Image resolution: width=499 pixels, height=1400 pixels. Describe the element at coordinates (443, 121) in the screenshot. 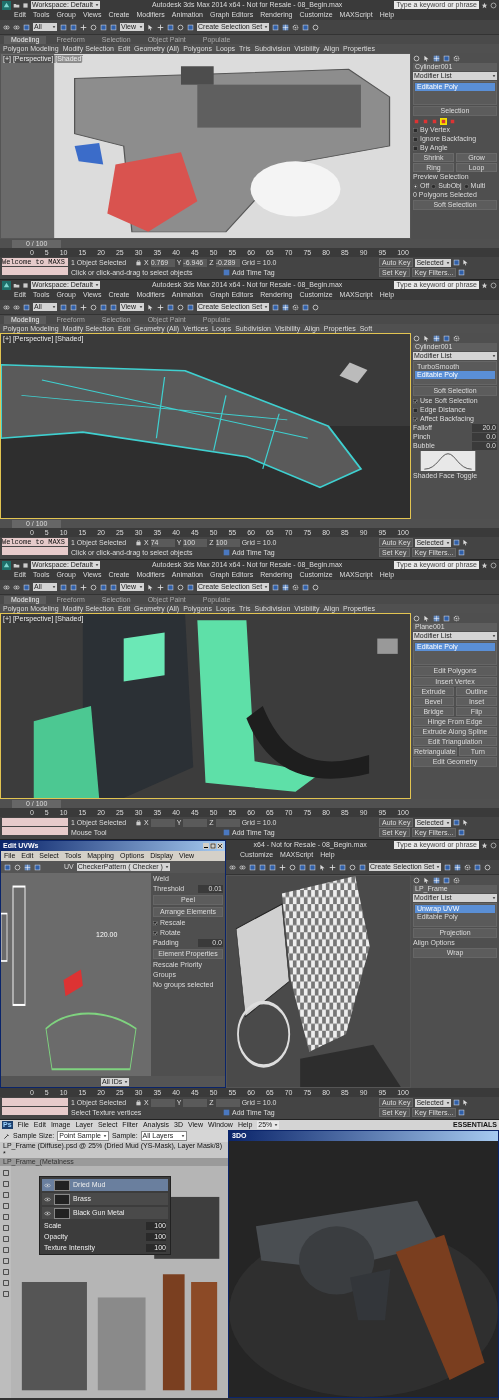

I see `subobject-icon` at that location.